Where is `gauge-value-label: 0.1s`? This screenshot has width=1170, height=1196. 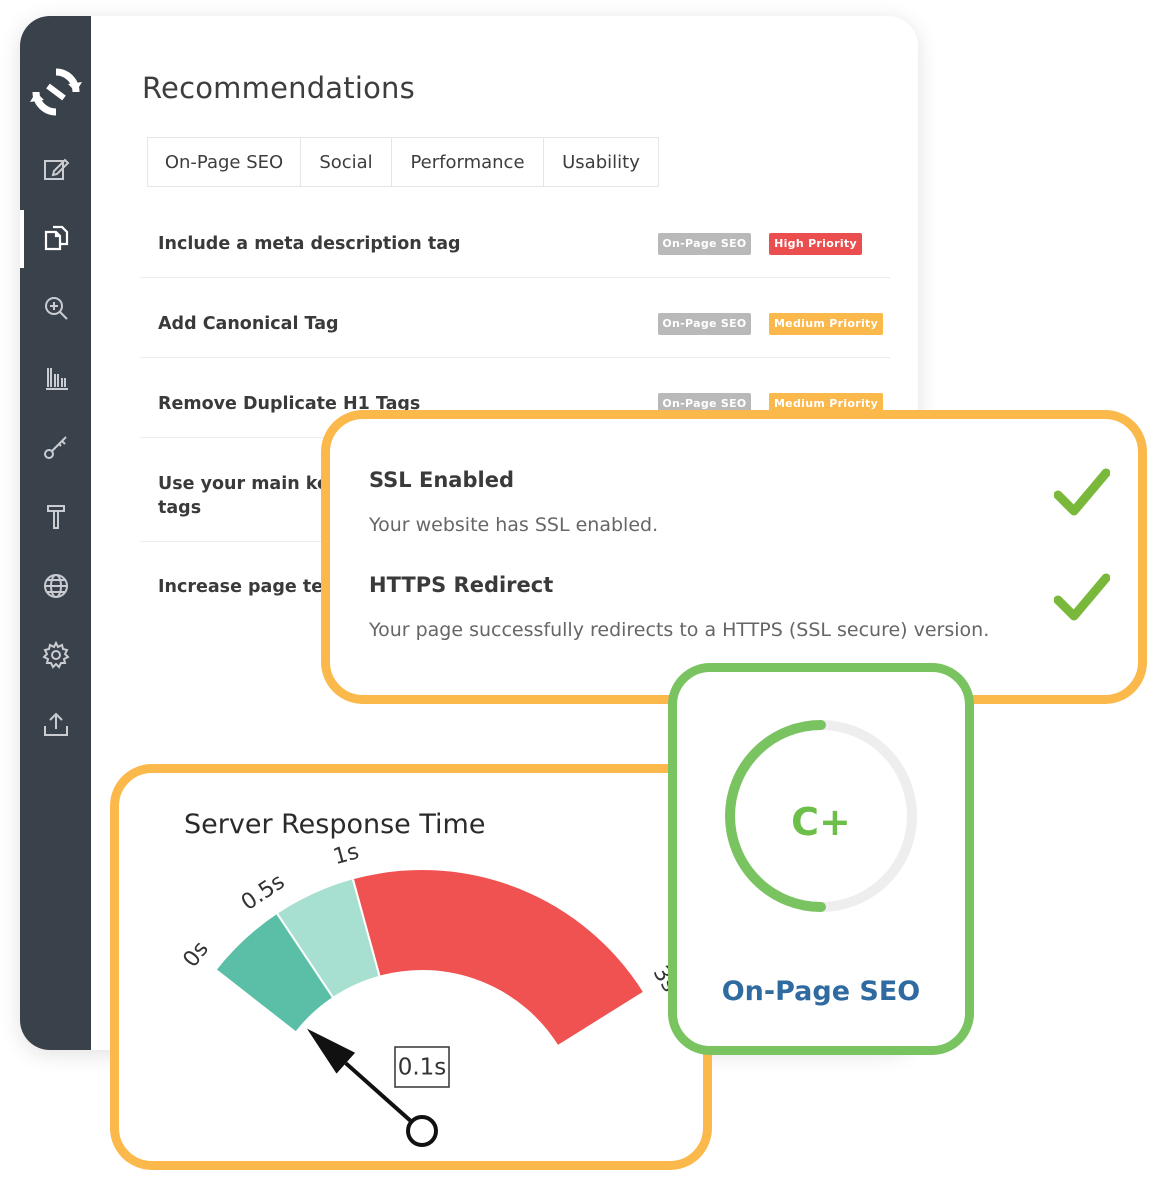 gauge-value-label: 0.1s is located at coordinates (422, 1068).